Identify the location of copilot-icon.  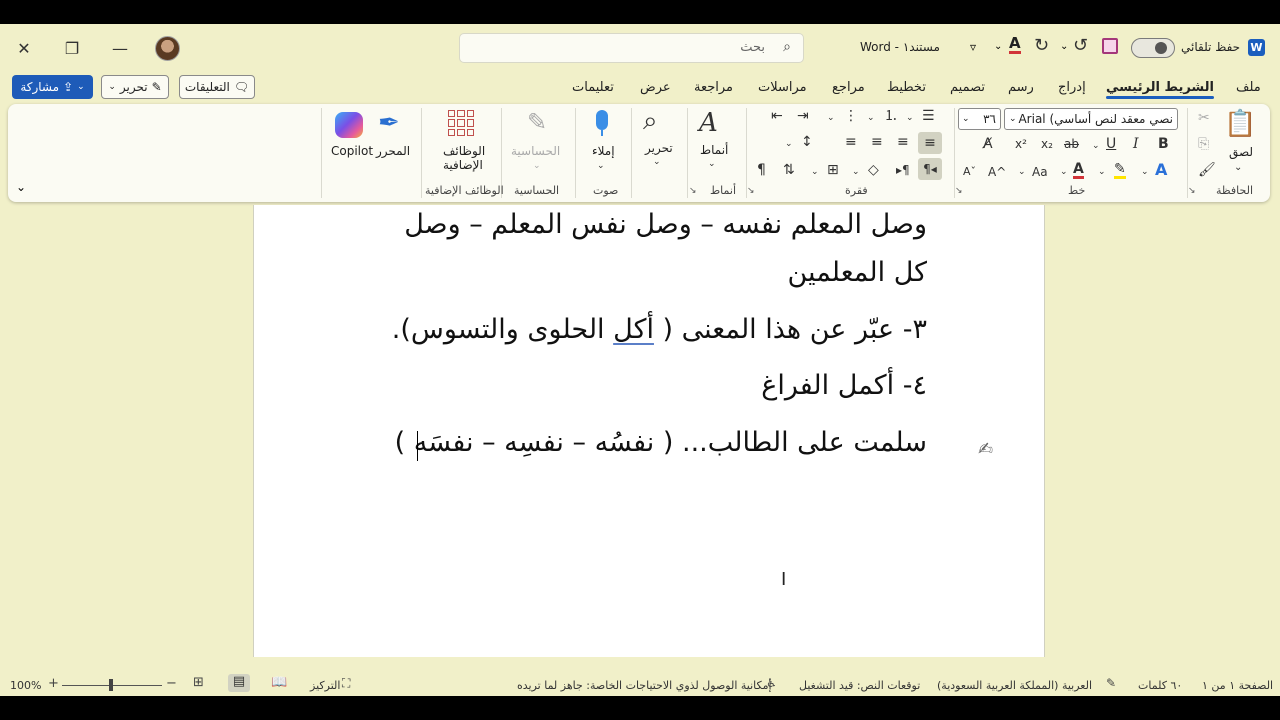
(349, 125).